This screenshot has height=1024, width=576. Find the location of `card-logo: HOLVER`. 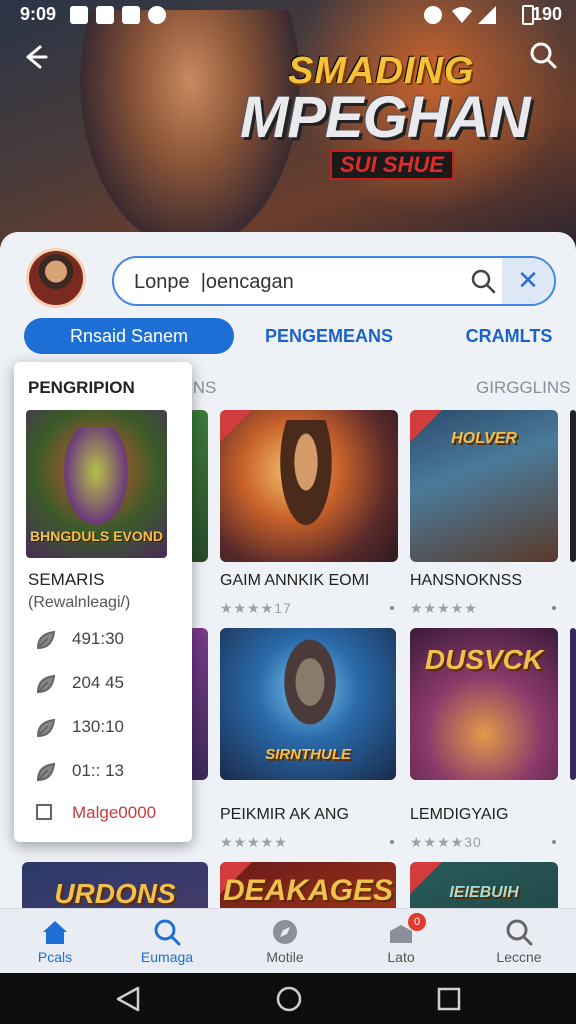

card-logo: HOLVER is located at coordinates (484, 438).